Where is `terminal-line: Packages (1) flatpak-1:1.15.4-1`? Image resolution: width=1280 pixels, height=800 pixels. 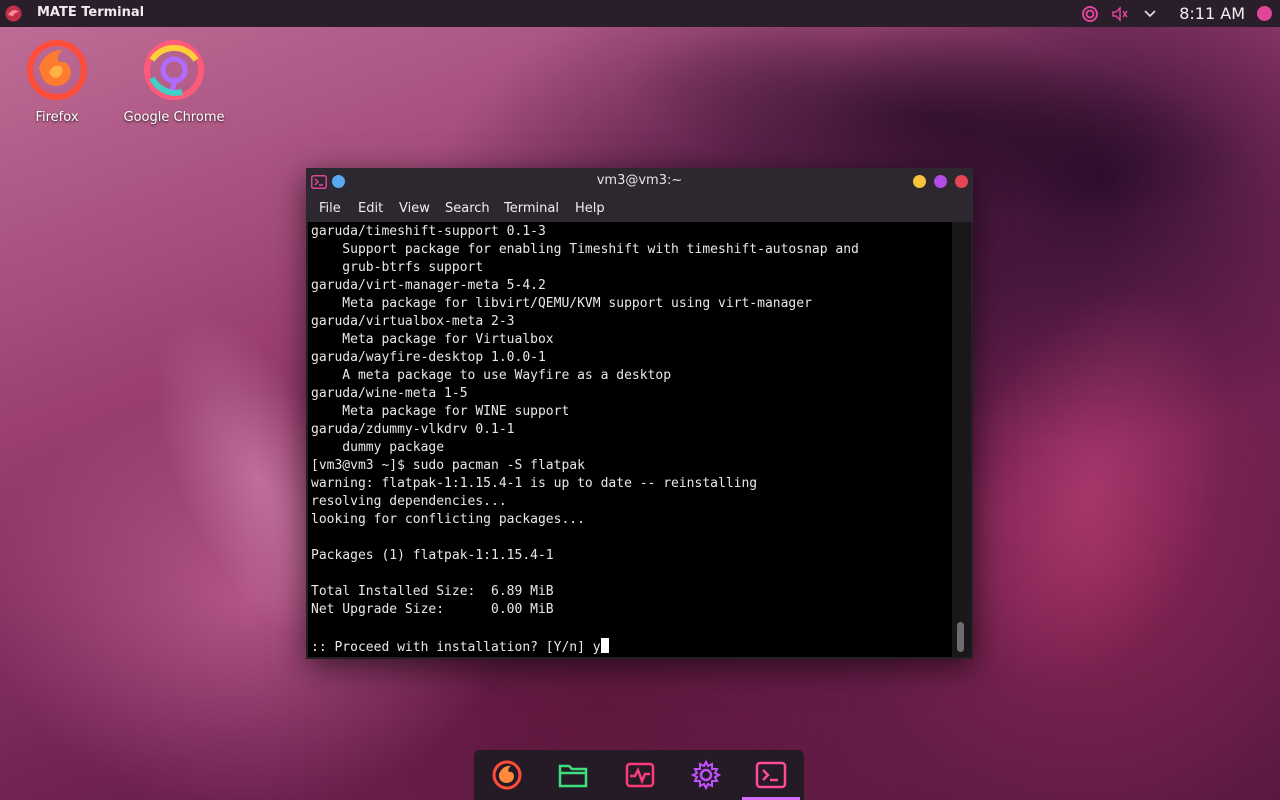 terminal-line: Packages (1) flatpak-1:1.15.4-1 is located at coordinates (432, 555).